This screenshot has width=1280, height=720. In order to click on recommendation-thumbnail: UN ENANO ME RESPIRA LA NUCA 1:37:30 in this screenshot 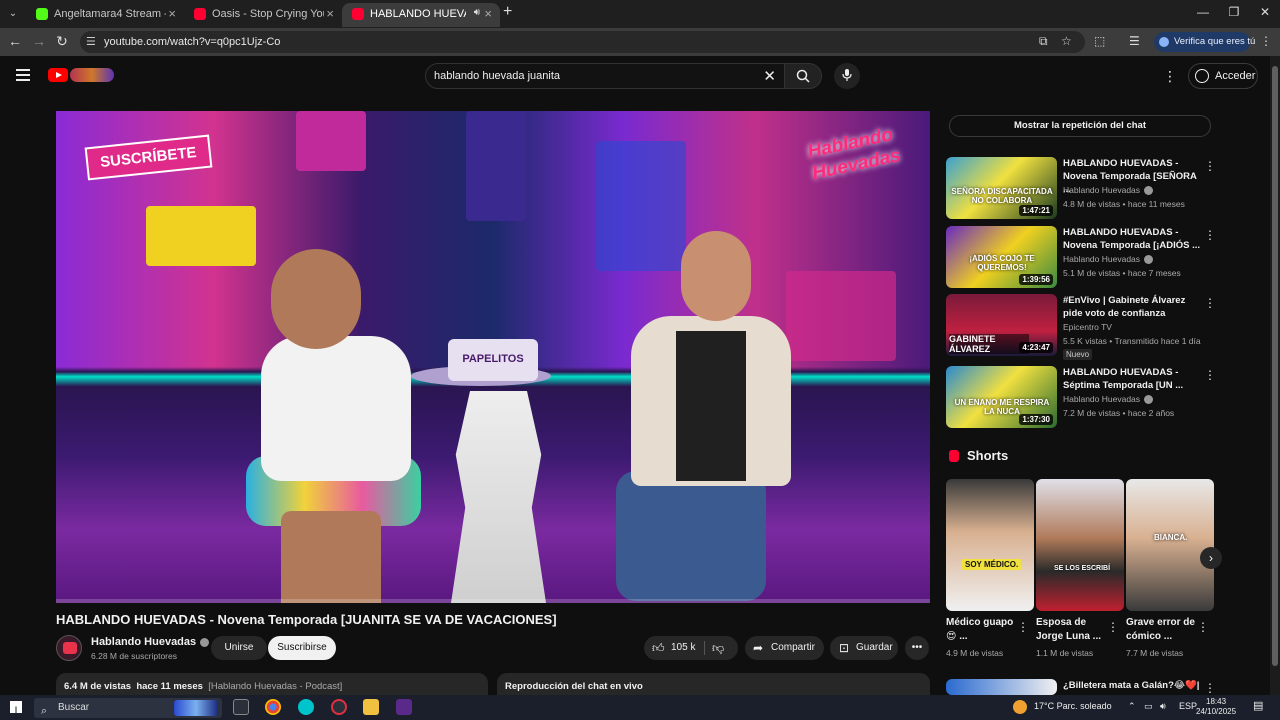, I will do `click(1001, 397)`.